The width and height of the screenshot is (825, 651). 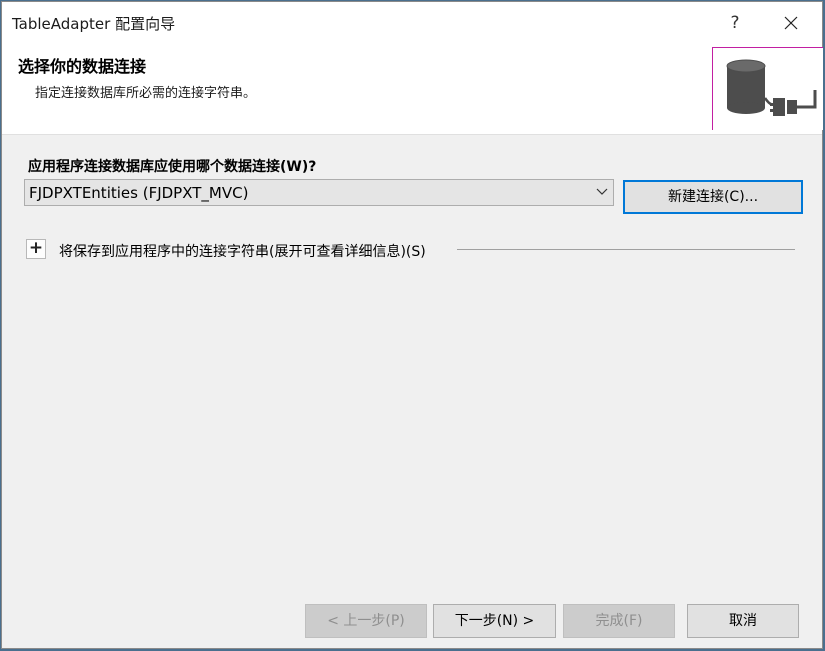 I want to click on page-subtitle: 指定连接数据库所必需的连接字符串。, so click(x=146, y=93).